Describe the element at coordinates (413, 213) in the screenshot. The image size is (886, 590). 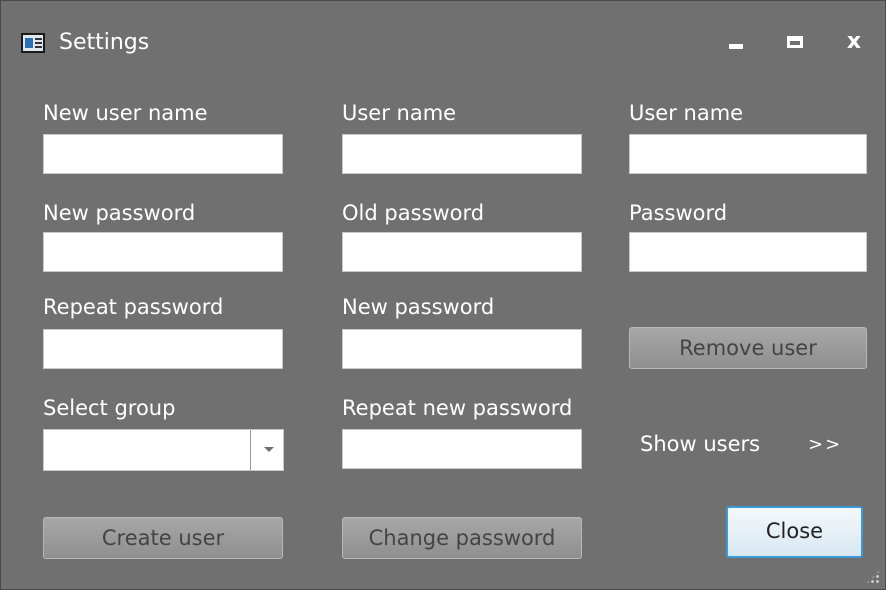
I see `old-password-label: Old password` at that location.